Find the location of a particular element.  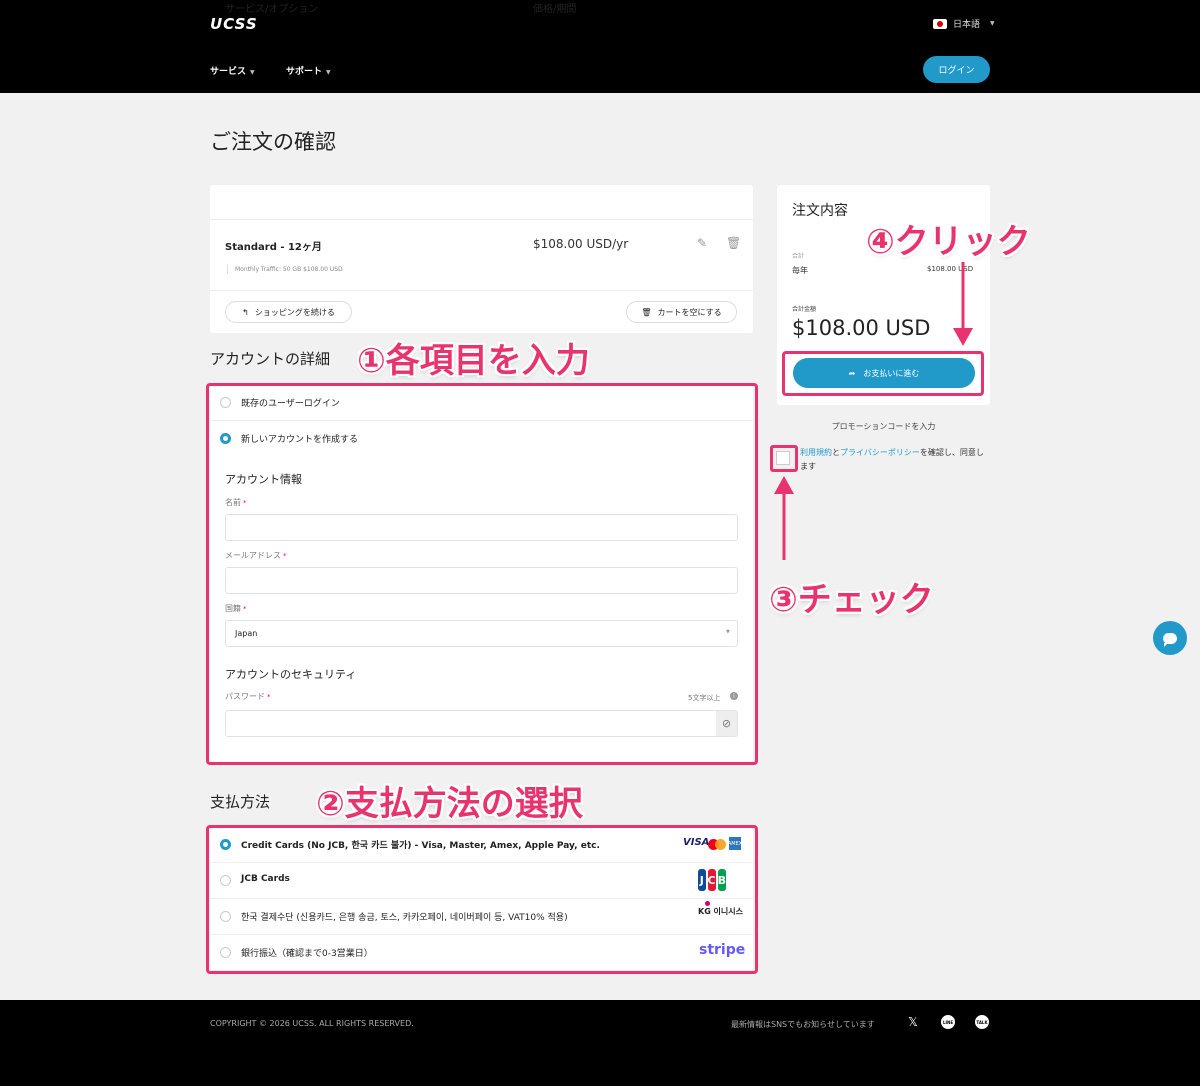

annotation-arrows is located at coordinates (873, 411).